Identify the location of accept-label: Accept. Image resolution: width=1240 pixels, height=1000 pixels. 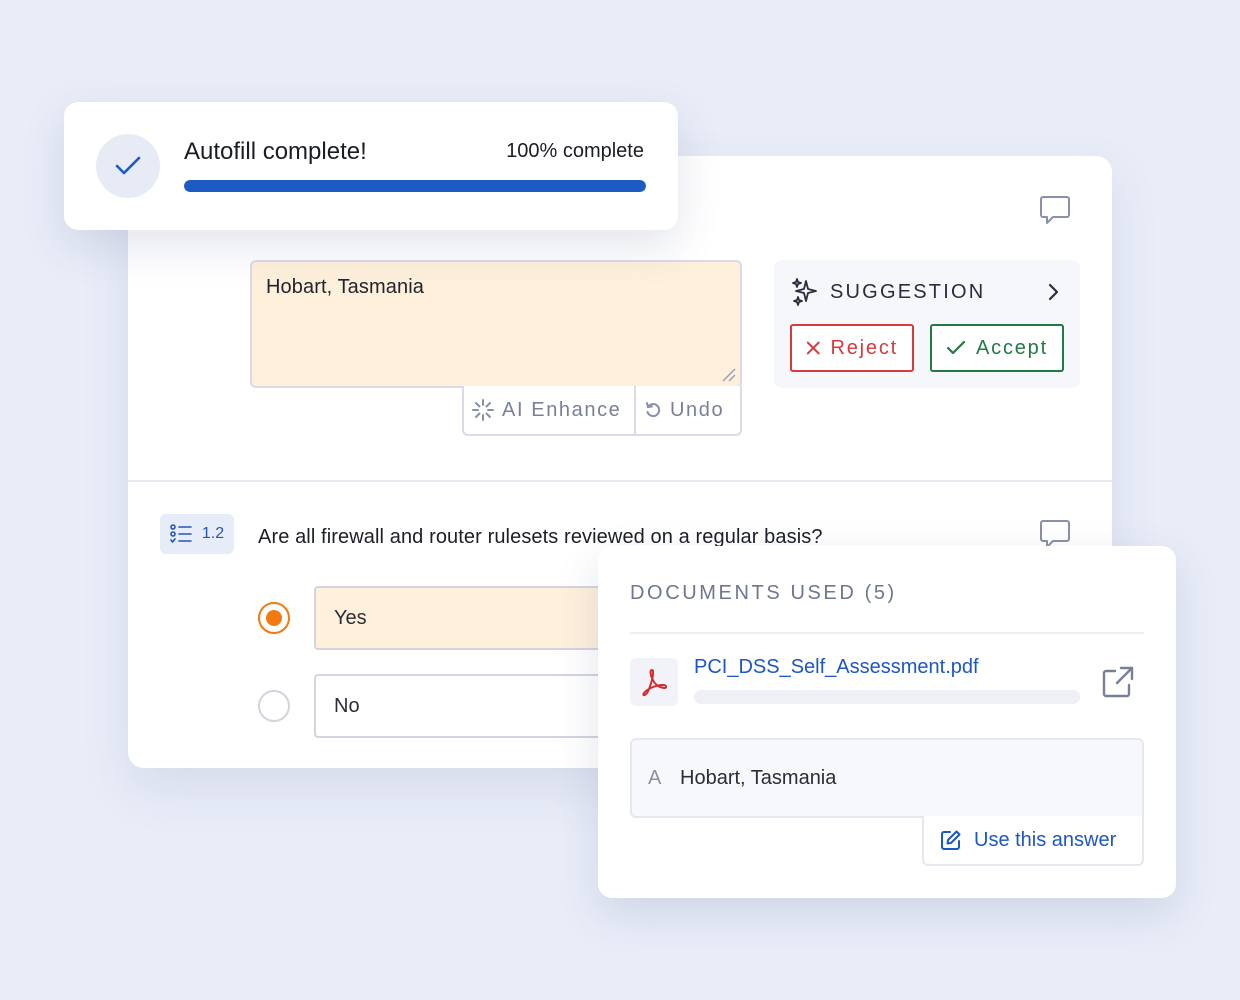
(1012, 347).